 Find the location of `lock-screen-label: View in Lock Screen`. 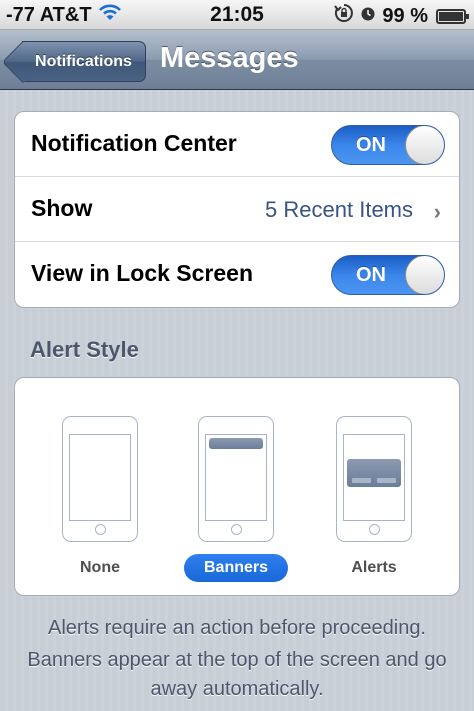

lock-screen-label: View in Lock Screen is located at coordinates (142, 273).